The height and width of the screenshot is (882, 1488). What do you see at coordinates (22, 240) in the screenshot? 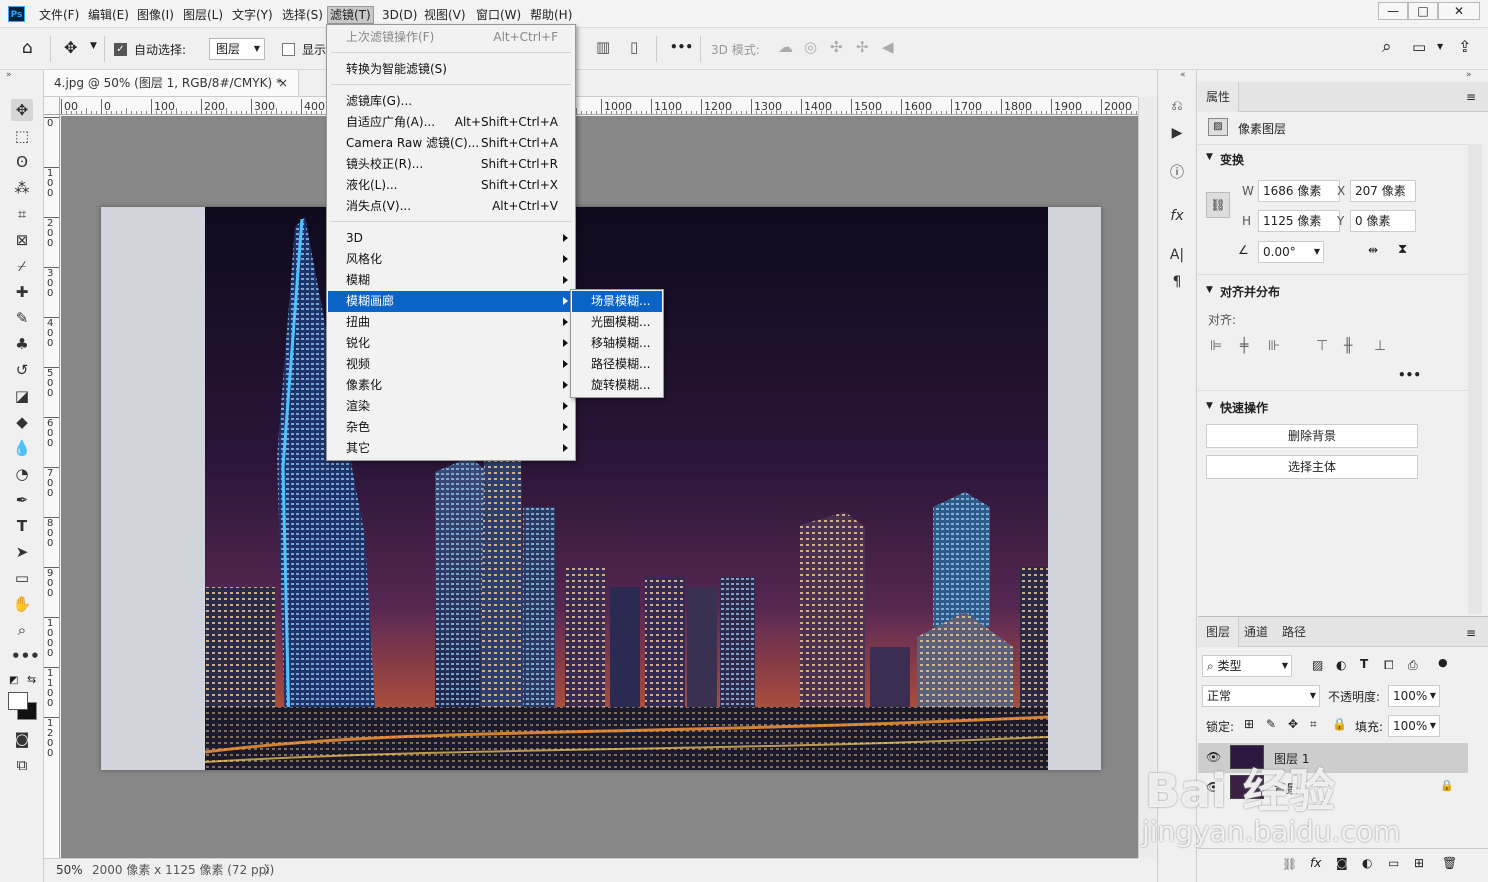
I see `frame-tool-icon: ⊠` at bounding box center [22, 240].